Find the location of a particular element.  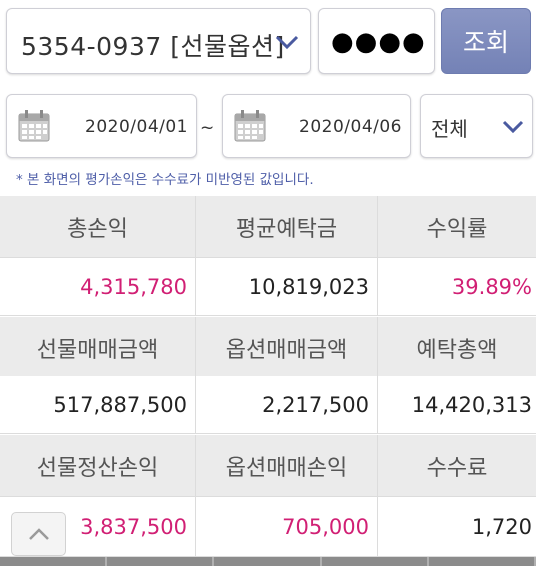

options-trade-amount-value: 2,217,500 is located at coordinates (287, 404).